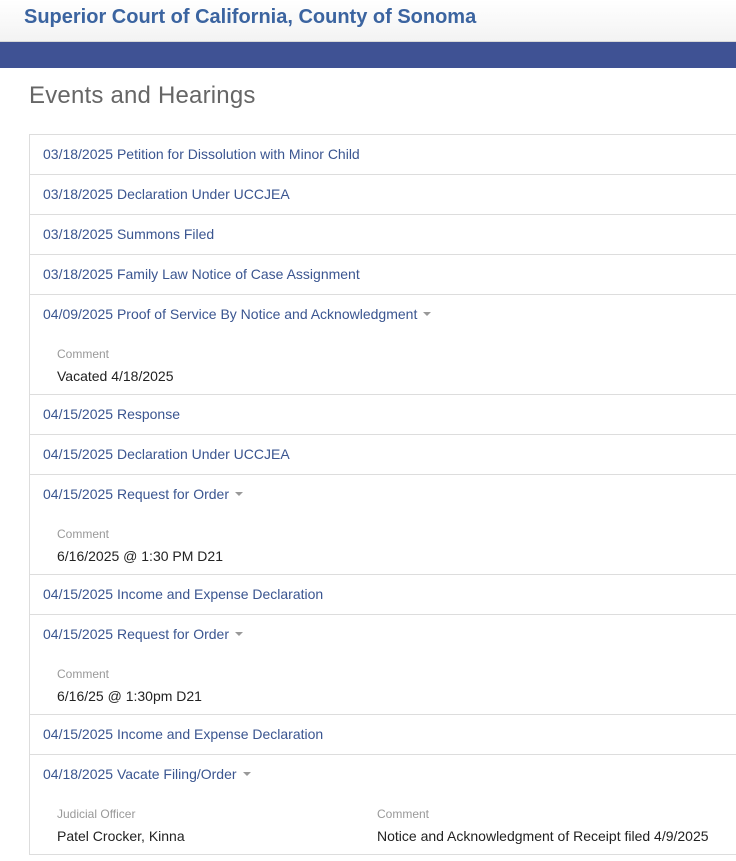 The height and width of the screenshot is (861, 736). What do you see at coordinates (121, 836) in the screenshot?
I see `judicial-officer-value: Patel Crocker, Kinna` at bounding box center [121, 836].